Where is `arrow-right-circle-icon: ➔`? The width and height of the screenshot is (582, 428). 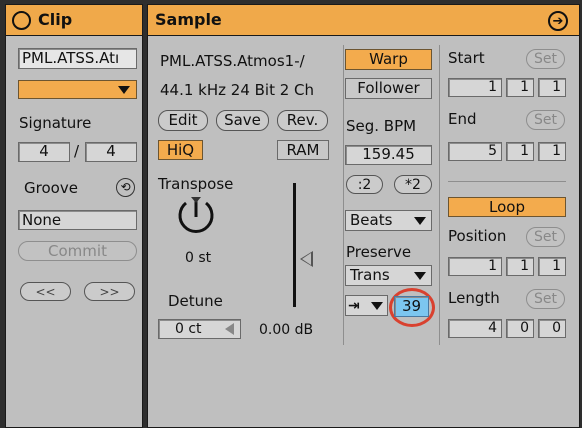
arrow-right-circle-icon: ➔ is located at coordinates (558, 21).